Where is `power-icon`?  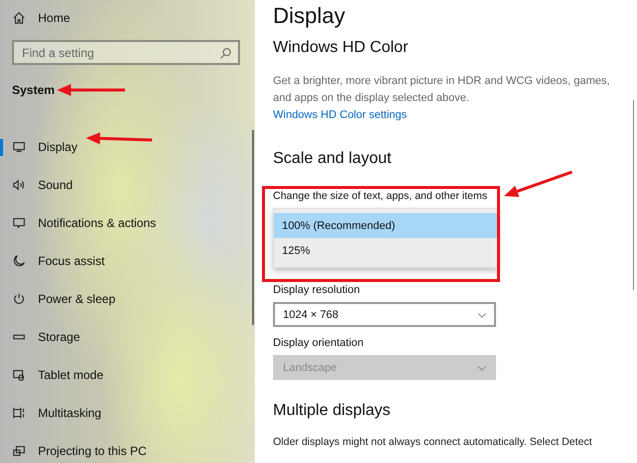 power-icon is located at coordinates (19, 299).